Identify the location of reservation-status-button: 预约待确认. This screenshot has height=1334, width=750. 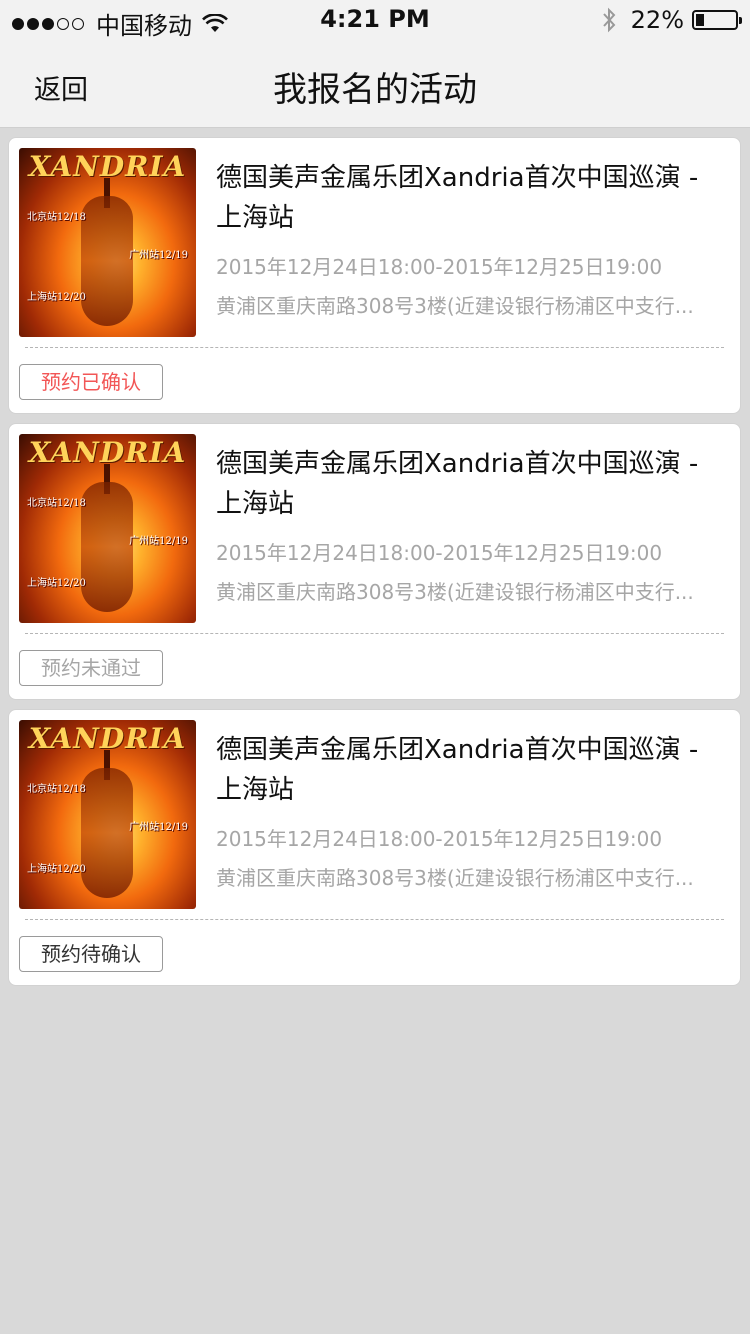
(91, 954).